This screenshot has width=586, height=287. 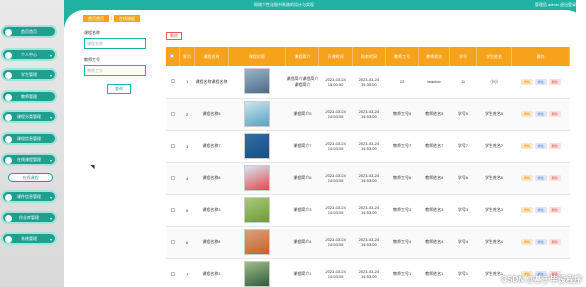 I want to click on header-checkbox-cell, so click(x=173, y=56).